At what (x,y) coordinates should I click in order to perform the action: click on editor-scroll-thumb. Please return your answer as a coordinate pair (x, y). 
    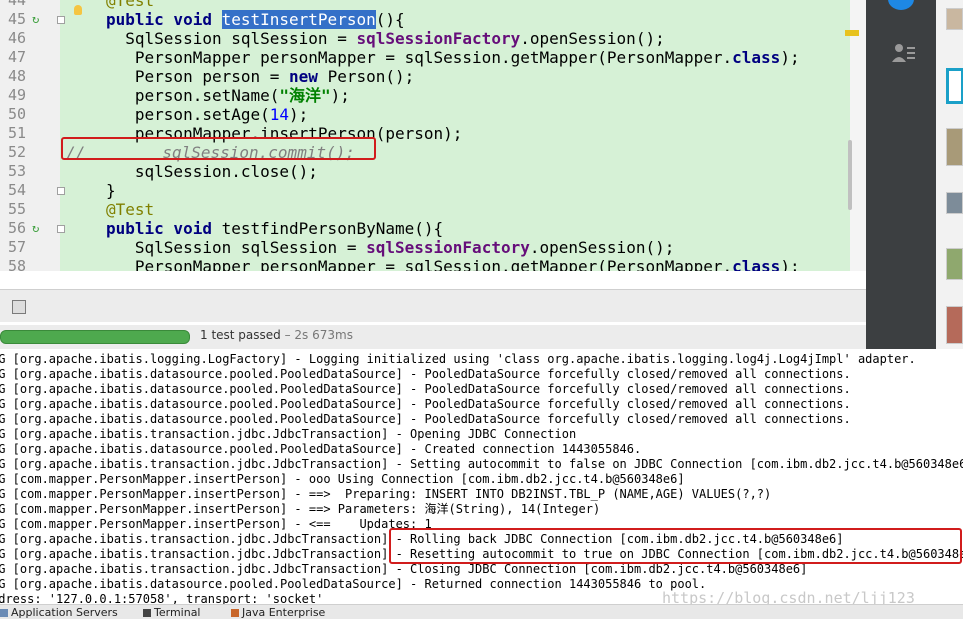
    Looking at the image, I should click on (850, 175).